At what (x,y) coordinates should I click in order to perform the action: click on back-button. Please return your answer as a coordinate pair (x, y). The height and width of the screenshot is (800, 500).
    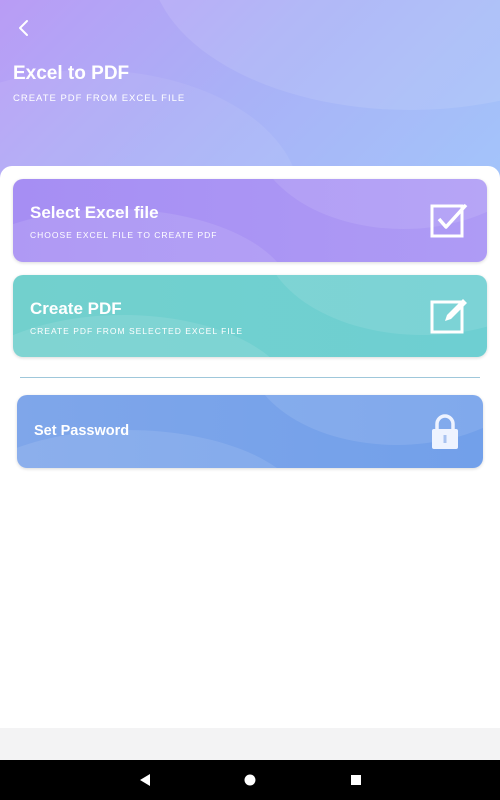
    Looking at the image, I should click on (24, 28).